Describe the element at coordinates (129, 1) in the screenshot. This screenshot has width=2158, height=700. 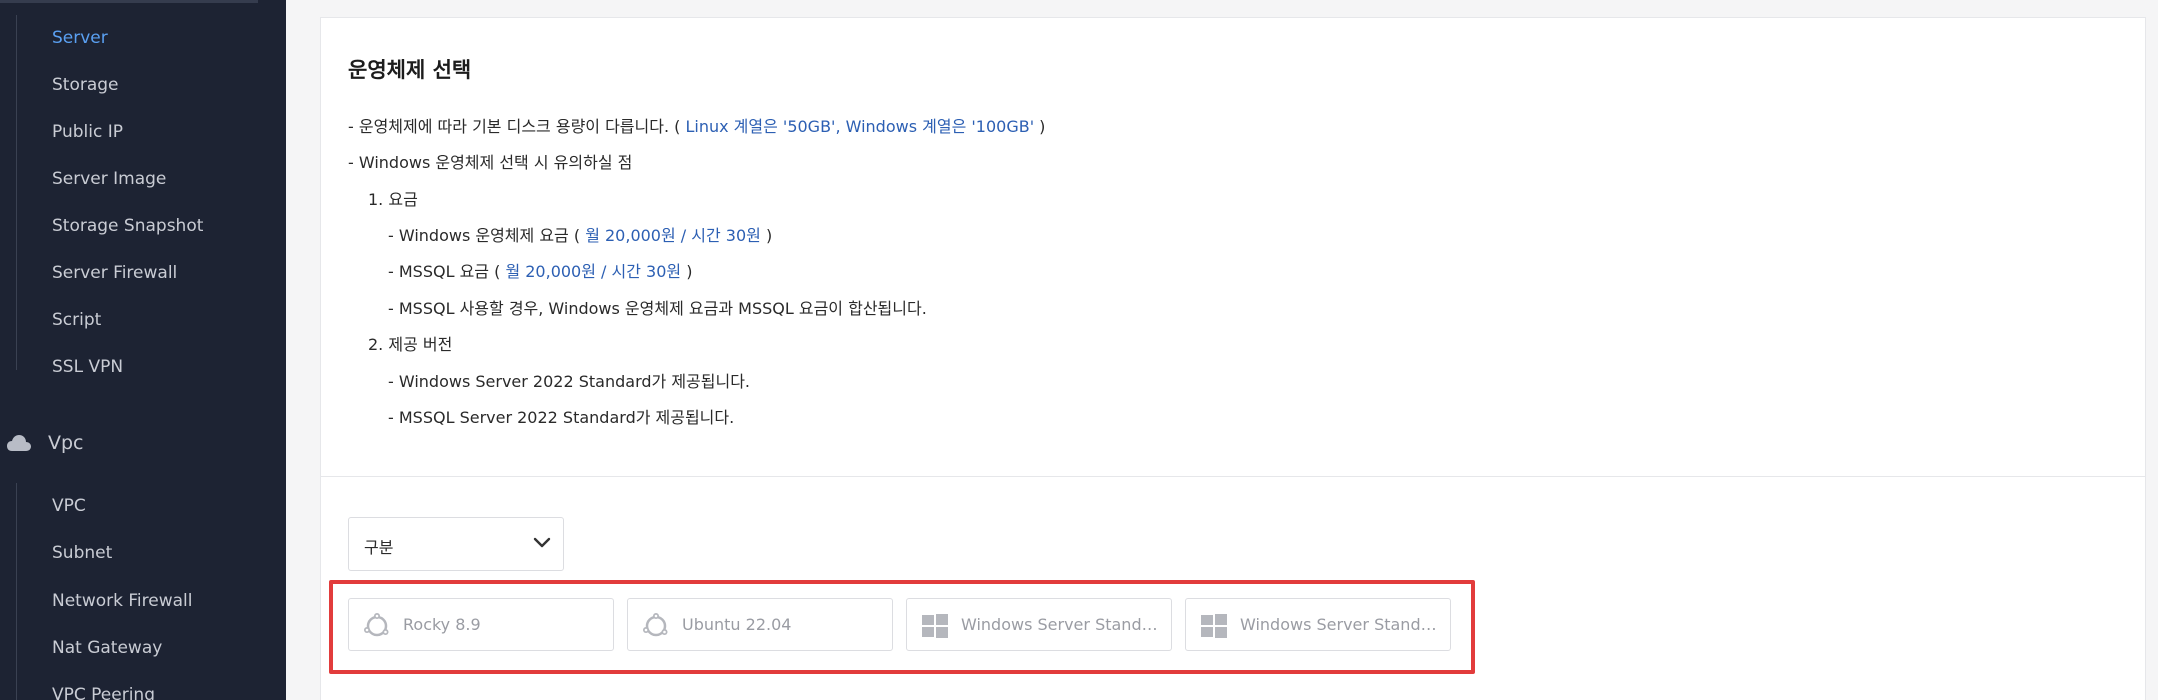
I see `sidebar-top-divider` at that location.